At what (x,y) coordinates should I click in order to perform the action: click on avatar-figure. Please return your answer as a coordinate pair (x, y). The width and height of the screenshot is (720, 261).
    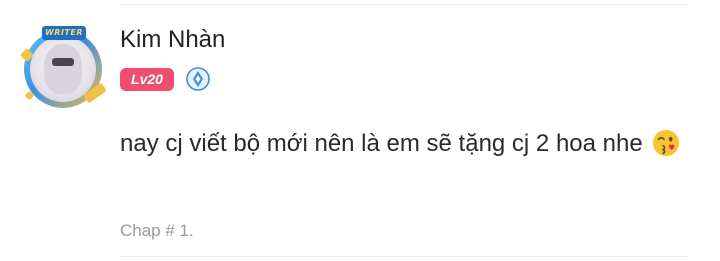
    Looking at the image, I should click on (63, 69).